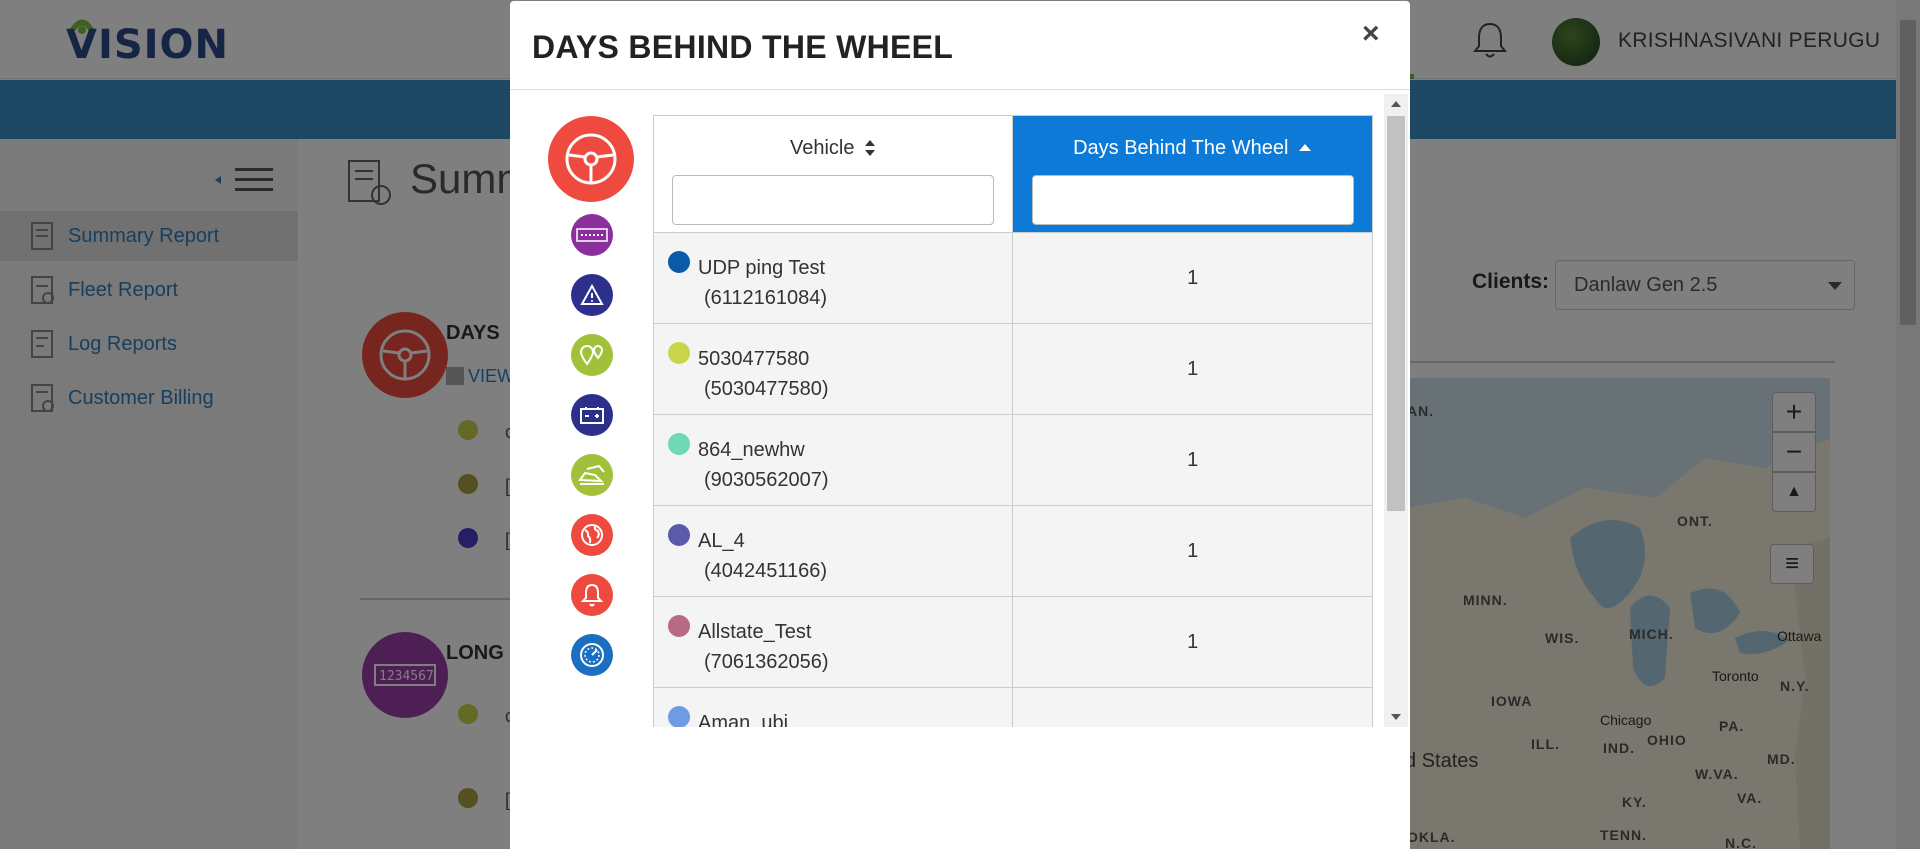 The image size is (1920, 849). What do you see at coordinates (592, 235) in the screenshot?
I see `odometer-icon` at bounding box center [592, 235].